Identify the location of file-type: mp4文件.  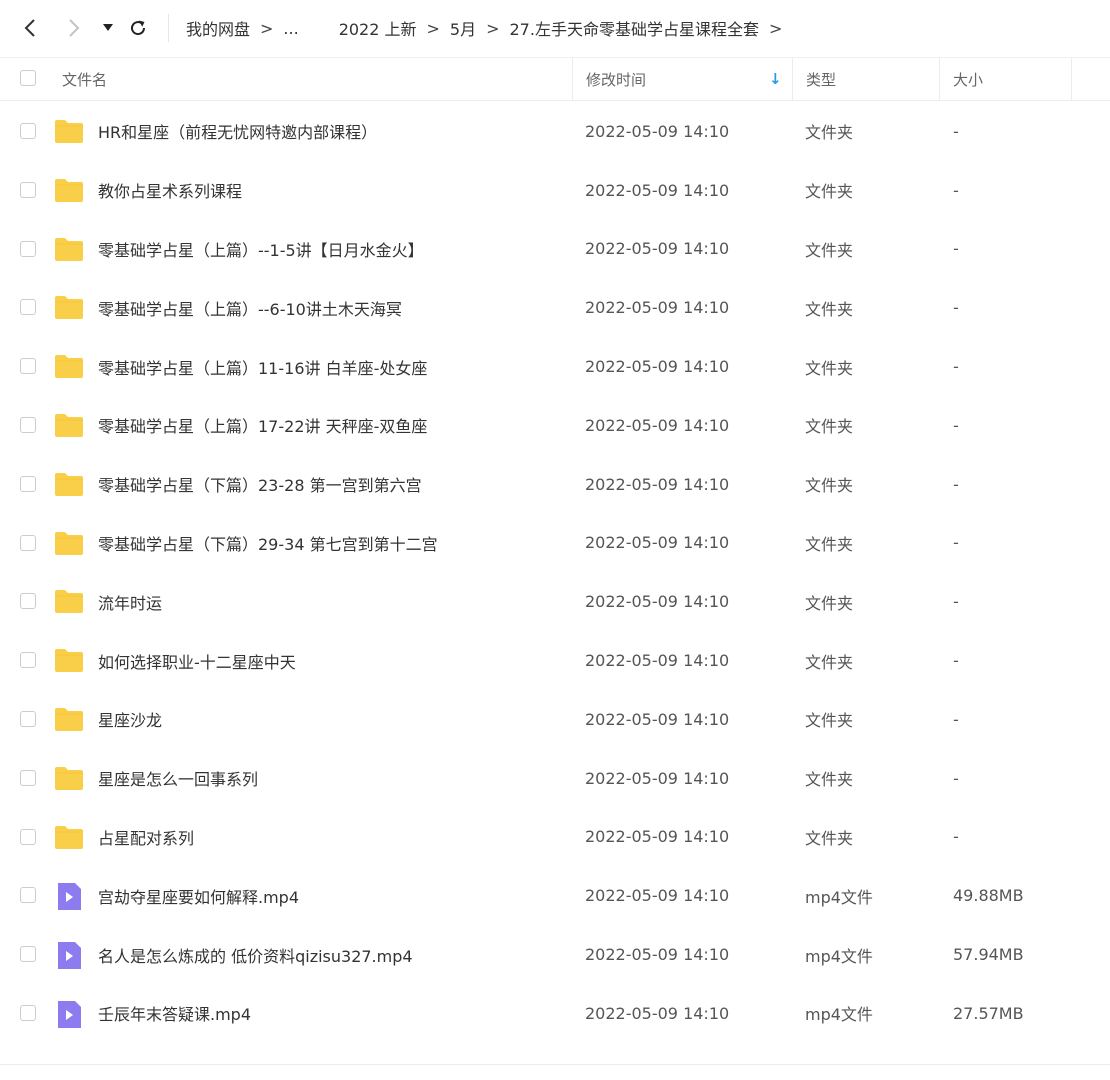
(839, 897).